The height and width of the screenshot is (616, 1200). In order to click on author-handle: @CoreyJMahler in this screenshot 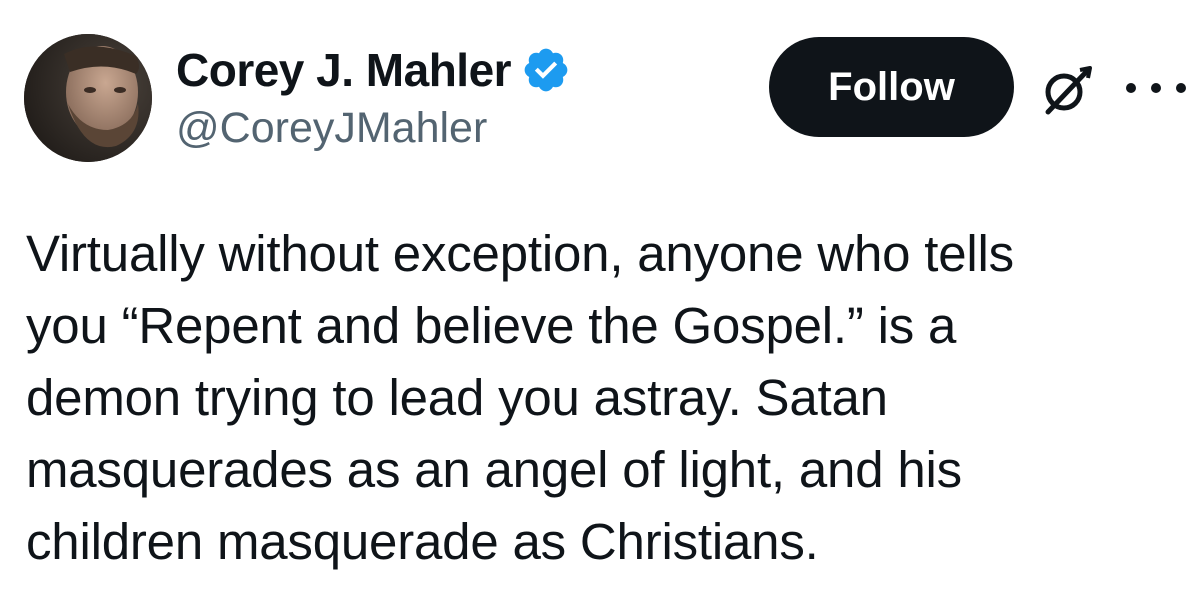, I will do `click(331, 128)`.